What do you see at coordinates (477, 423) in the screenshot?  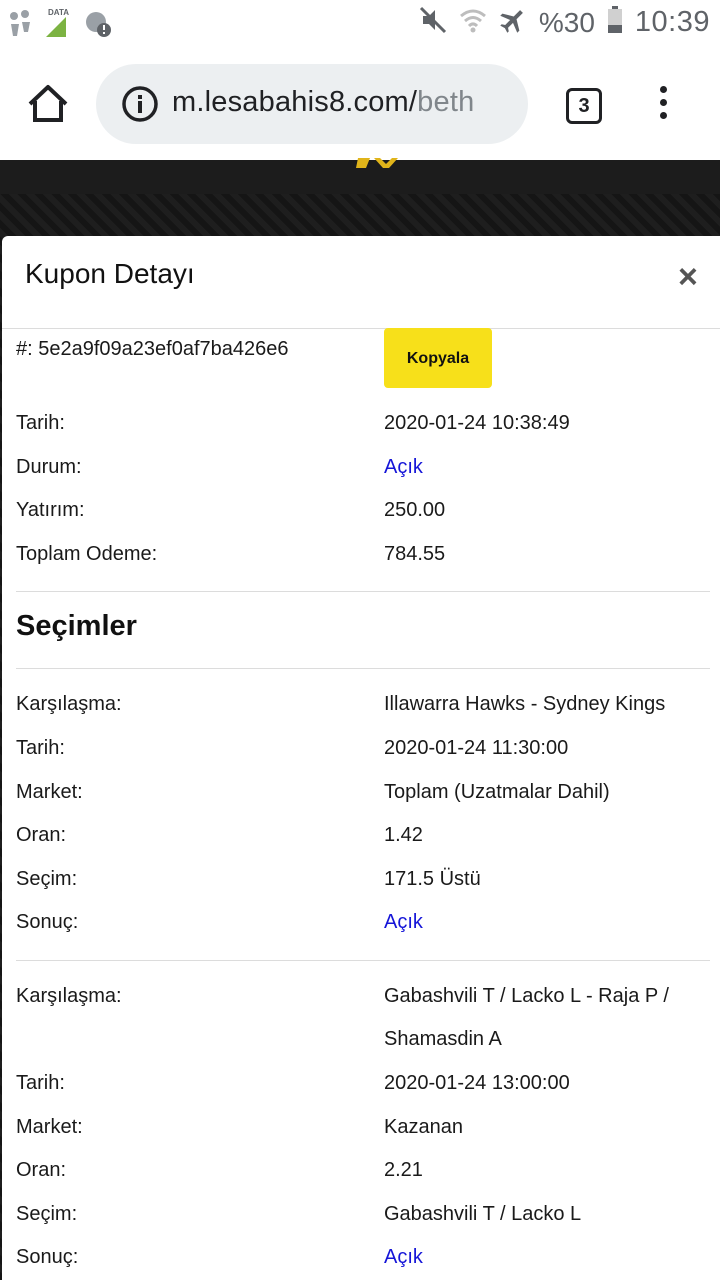 I see `field-value: 2020-01-24 10:38:49` at bounding box center [477, 423].